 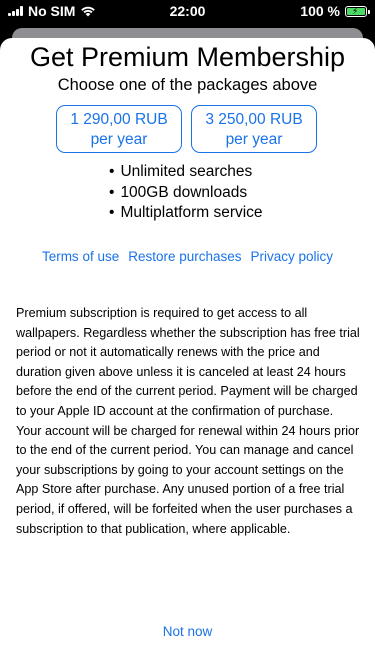 I want to click on status-right: 100 % ⚡, so click(x=335, y=11).